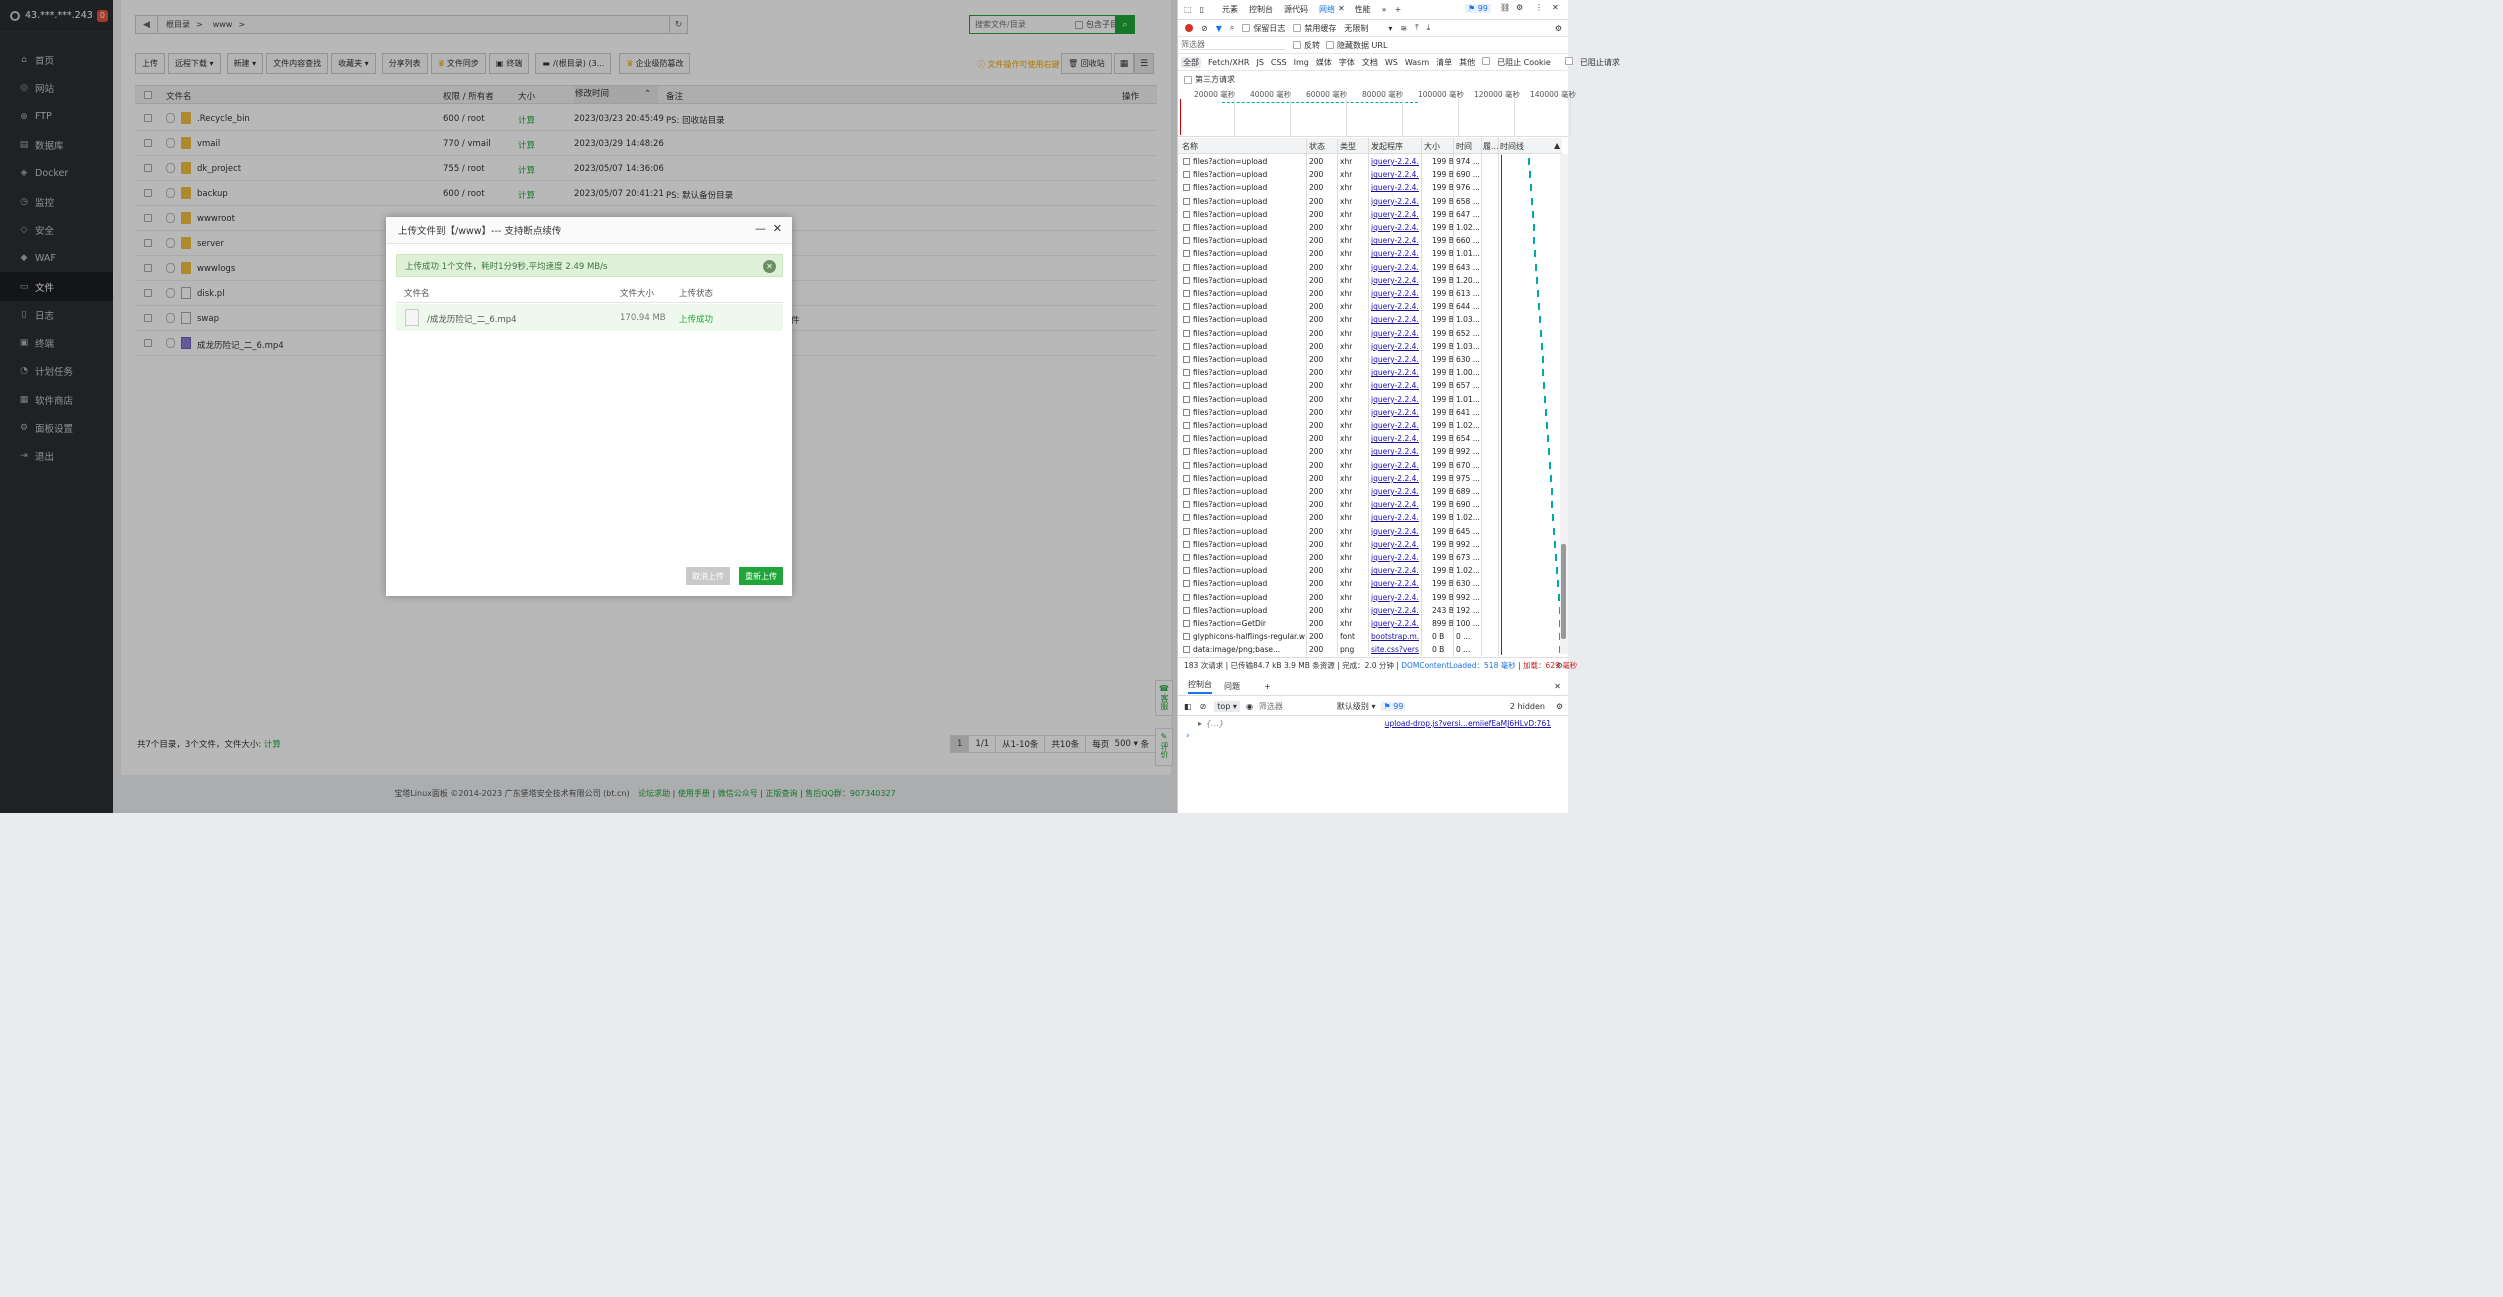  I want to click on close-tab-icon: ✕, so click(1341, 9).